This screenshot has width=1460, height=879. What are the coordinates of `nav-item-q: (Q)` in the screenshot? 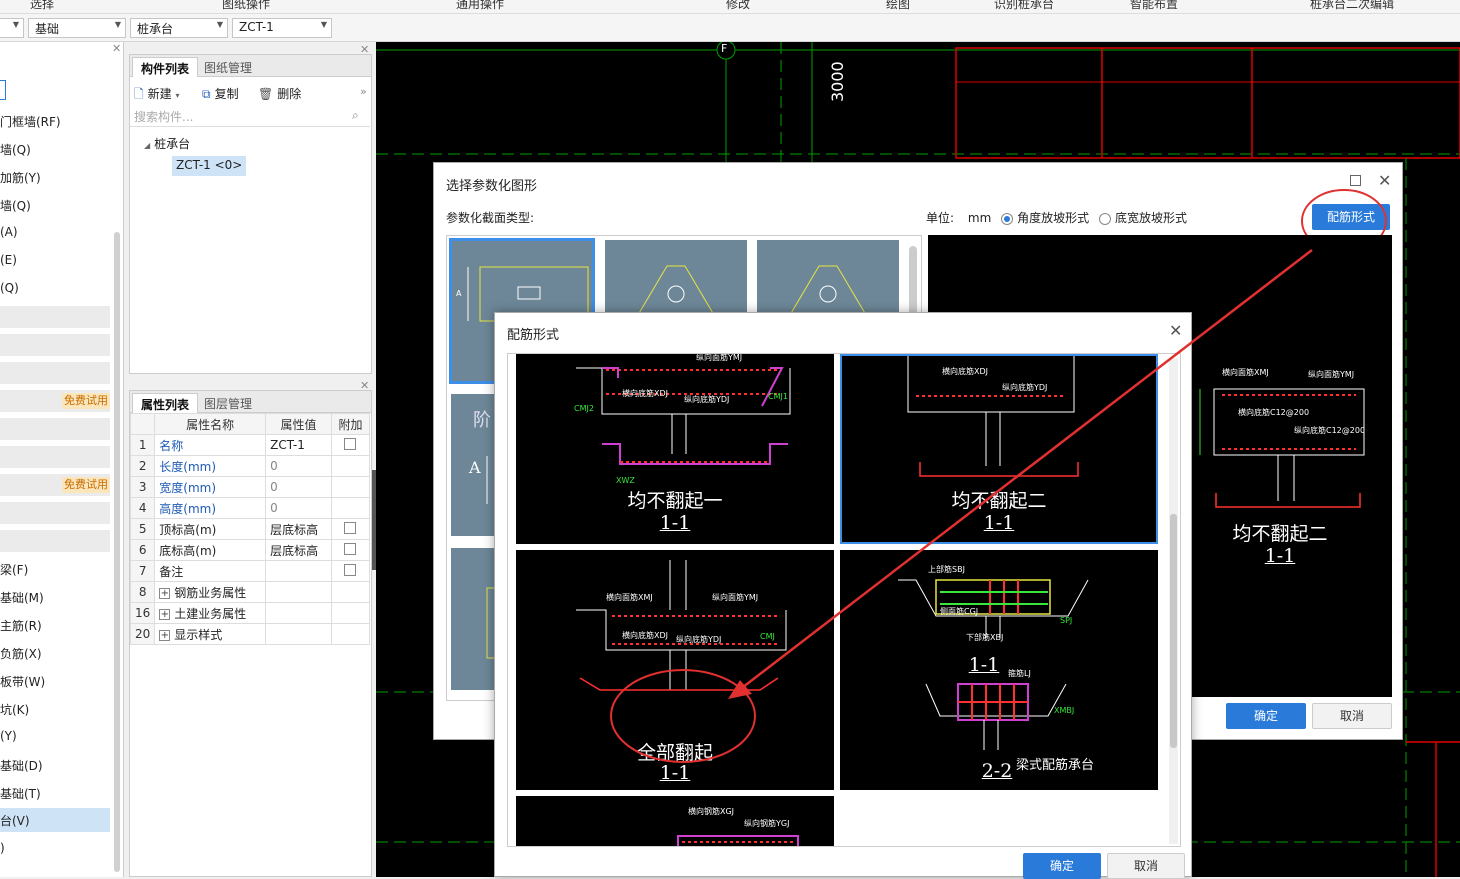 It's located at (9, 288).